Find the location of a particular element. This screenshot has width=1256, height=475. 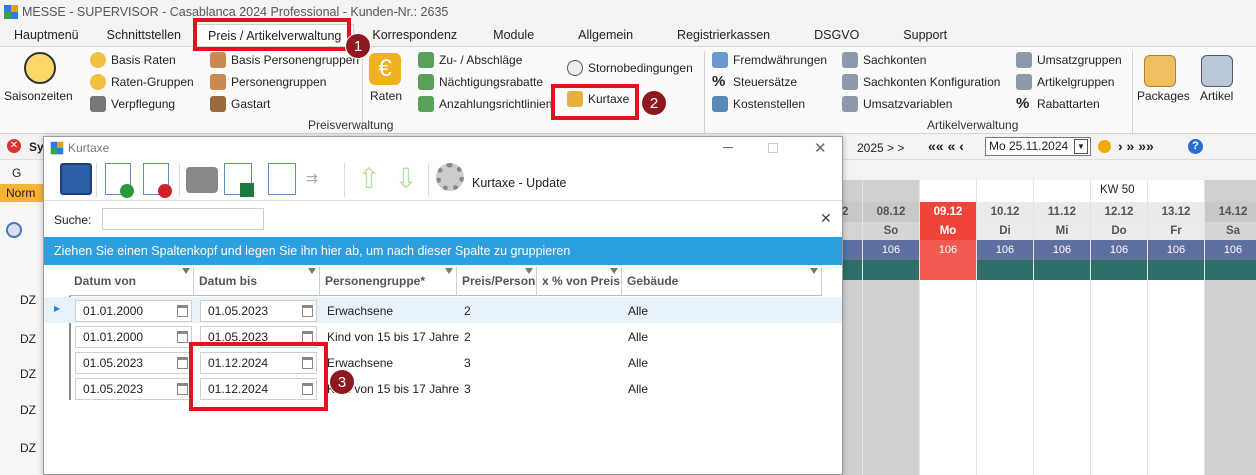

add-record-icon is located at coordinates (119, 180).